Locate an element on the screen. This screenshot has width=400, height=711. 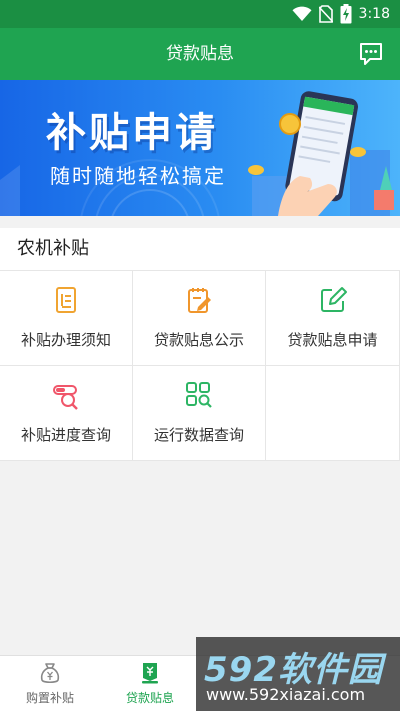
money-bag-icon is located at coordinates (50, 673).